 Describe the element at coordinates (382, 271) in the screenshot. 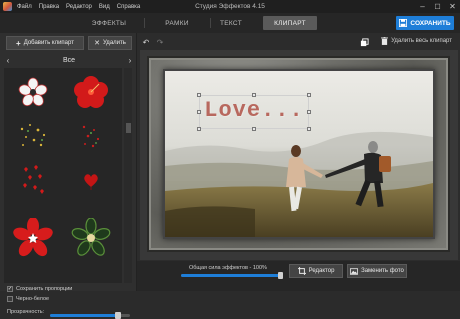

I see `replace-photo-label: Заменить фото` at that location.